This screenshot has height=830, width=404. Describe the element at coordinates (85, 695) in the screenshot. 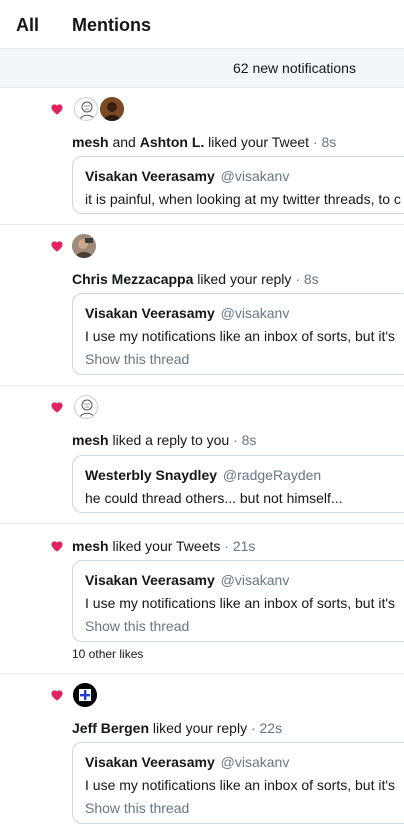

I see `avatar-jeff` at that location.